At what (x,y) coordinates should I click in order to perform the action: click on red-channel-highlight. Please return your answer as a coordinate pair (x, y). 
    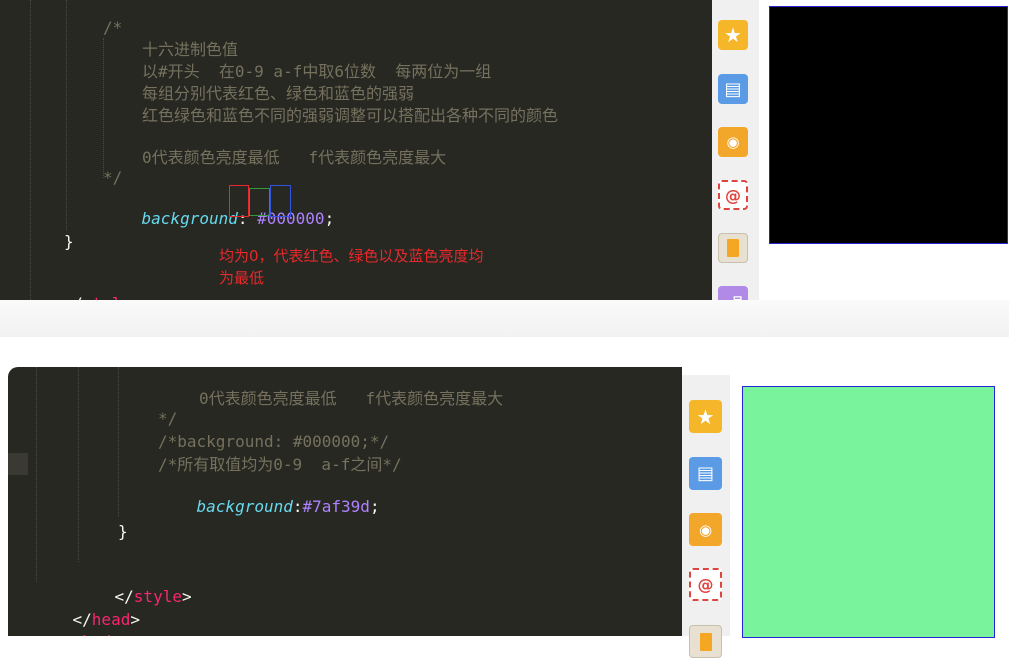
    Looking at the image, I should click on (239, 201).